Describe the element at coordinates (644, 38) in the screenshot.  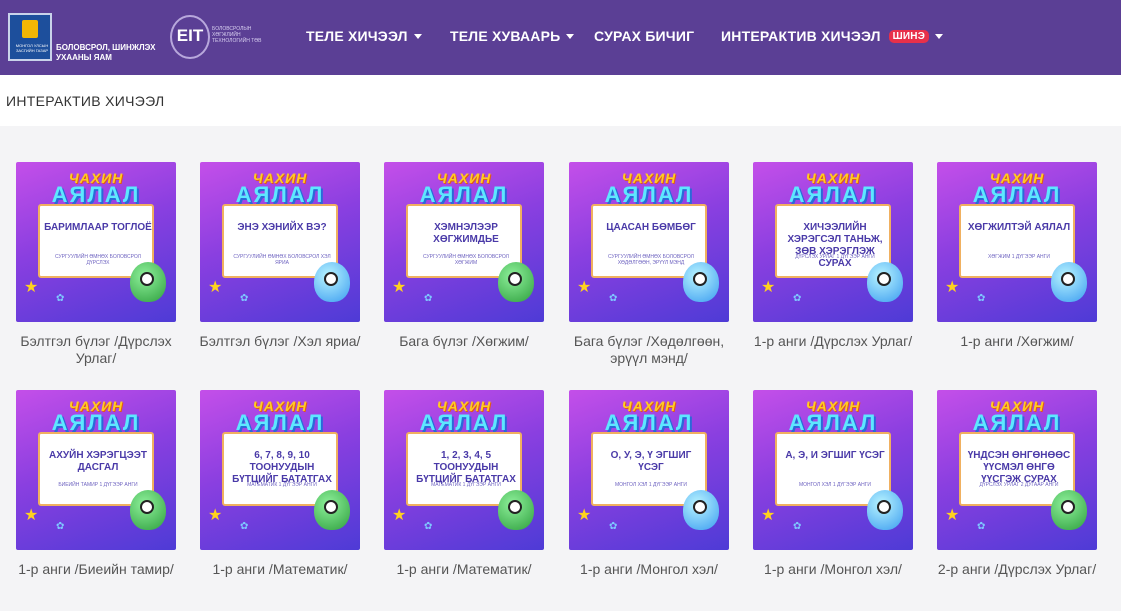
I see `nav-textbook: СУРАХ БИЧИГ` at that location.